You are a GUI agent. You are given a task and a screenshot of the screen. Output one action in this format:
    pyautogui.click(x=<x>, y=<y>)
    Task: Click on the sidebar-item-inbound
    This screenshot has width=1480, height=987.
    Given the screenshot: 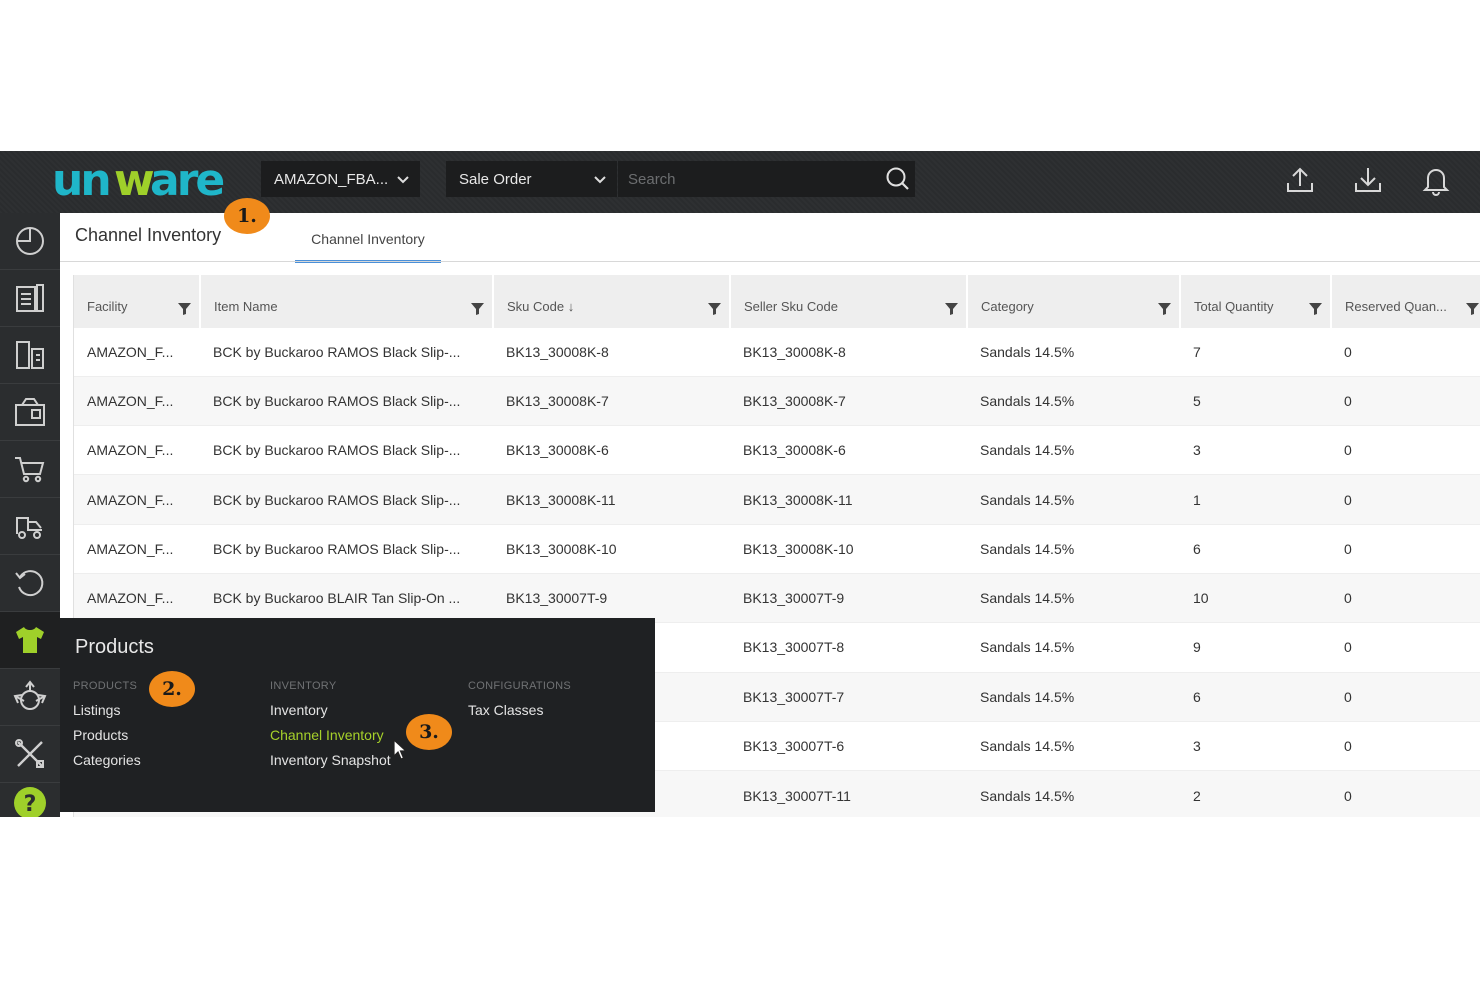 What is the action you would take?
    pyautogui.click(x=30, y=412)
    